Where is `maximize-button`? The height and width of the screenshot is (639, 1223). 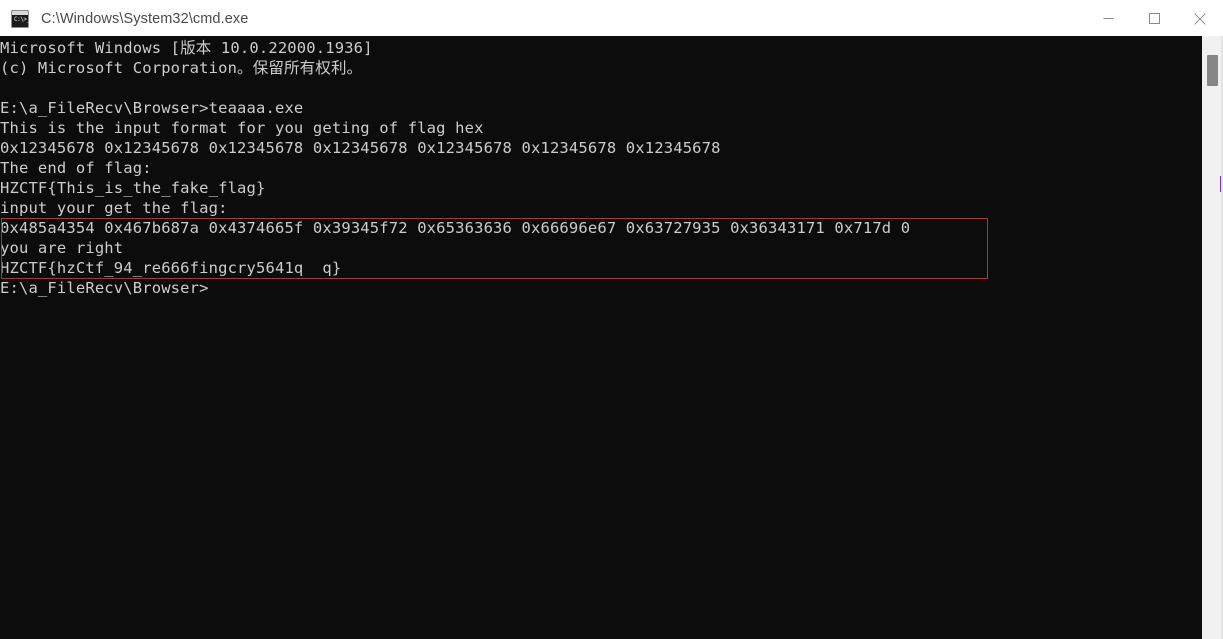
maximize-button is located at coordinates (1154, 18).